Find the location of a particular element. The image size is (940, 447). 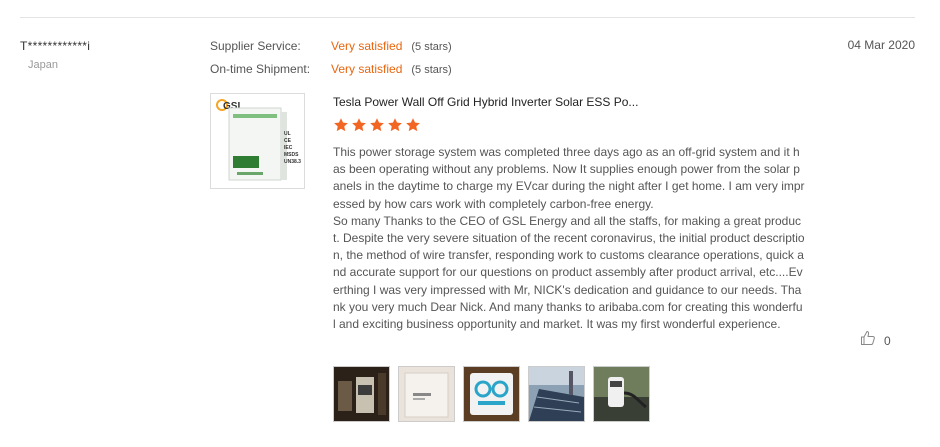

cert-label-un: UN38.3 is located at coordinates (292, 162).